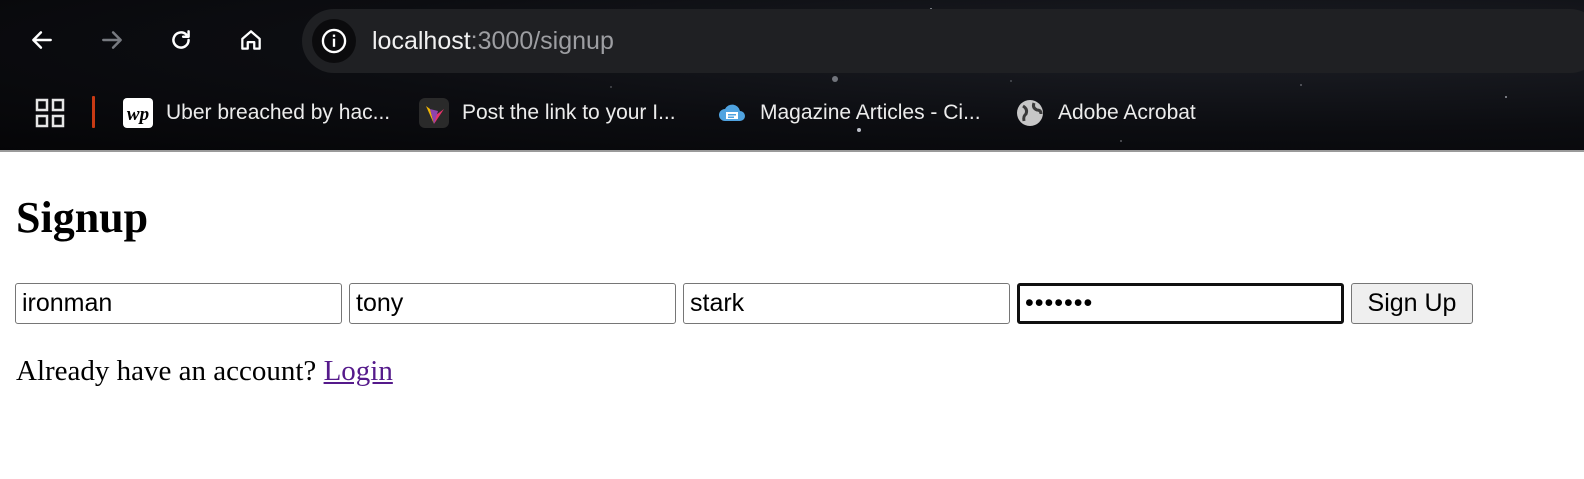  I want to click on username-input, so click(178, 303).